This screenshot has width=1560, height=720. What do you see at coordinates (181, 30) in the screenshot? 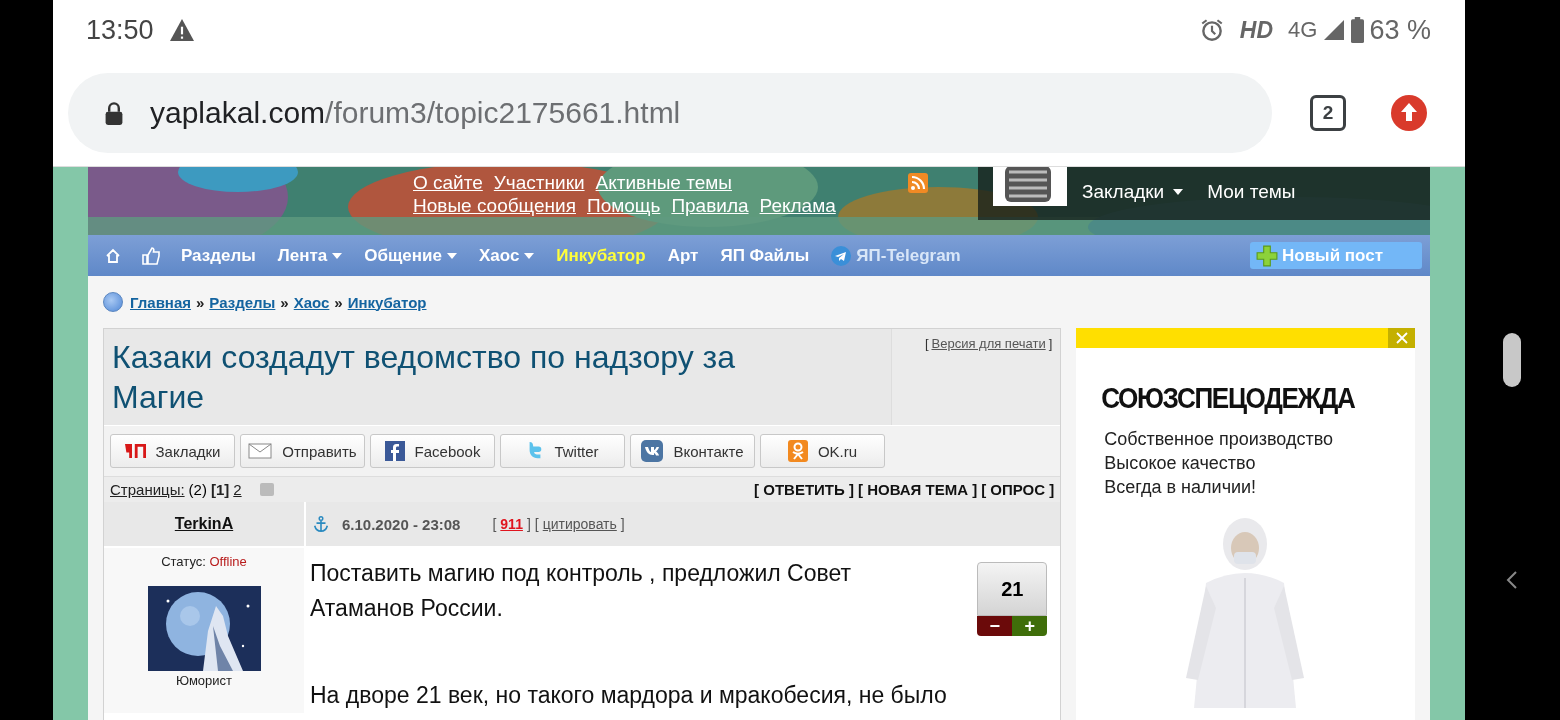
I see `warning-icon` at bounding box center [181, 30].